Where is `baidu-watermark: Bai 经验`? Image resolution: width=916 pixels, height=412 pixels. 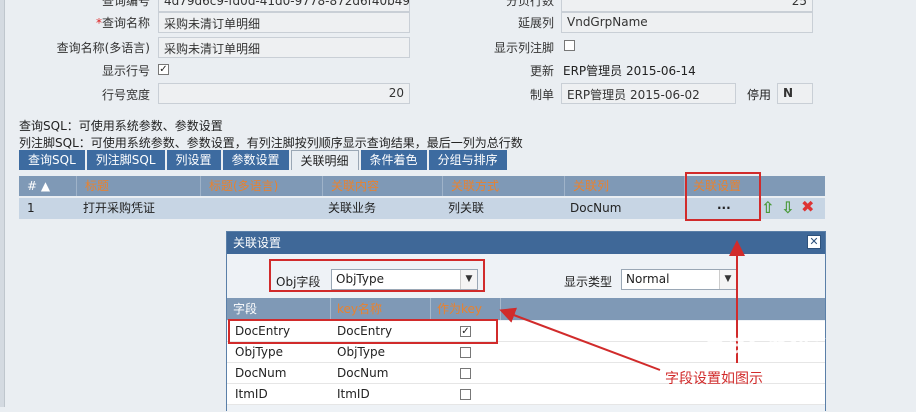 baidu-watermark: Bai 经验 is located at coordinates (766, 343).